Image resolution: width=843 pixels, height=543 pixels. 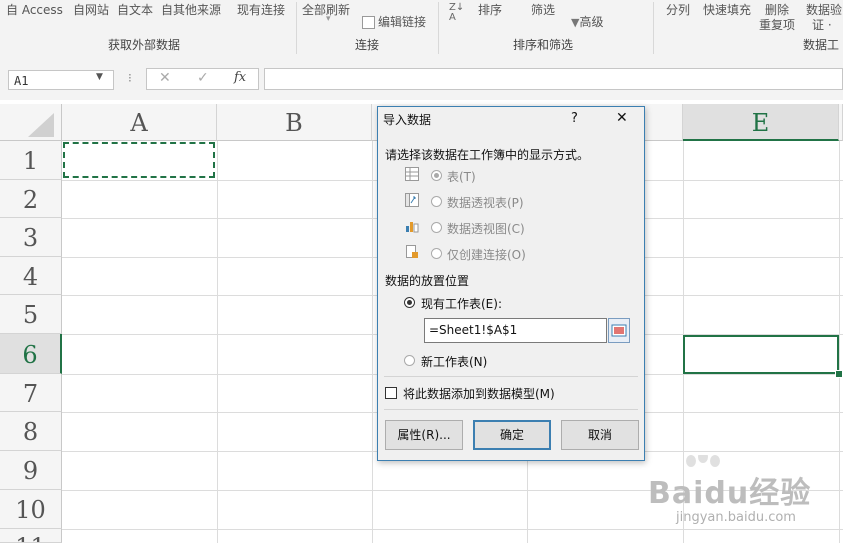 I want to click on column-header-f, so click(x=841, y=122).